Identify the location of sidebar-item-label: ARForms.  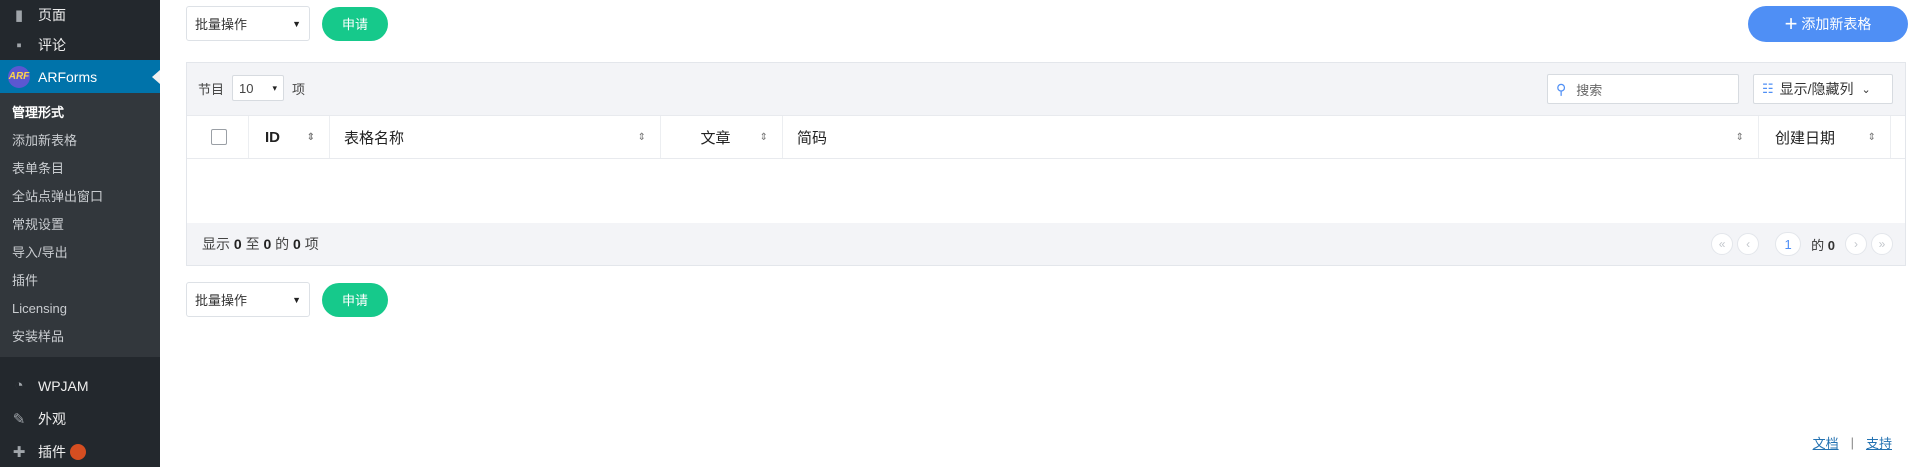
(68, 76).